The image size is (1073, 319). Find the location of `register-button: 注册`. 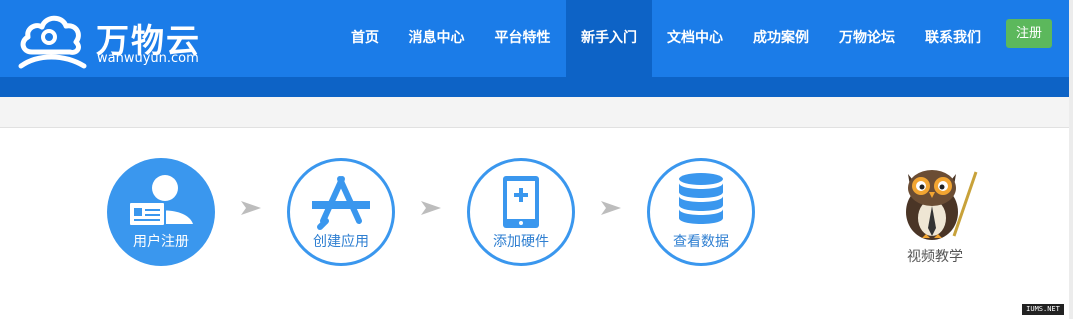

register-button: 注册 is located at coordinates (1029, 33).